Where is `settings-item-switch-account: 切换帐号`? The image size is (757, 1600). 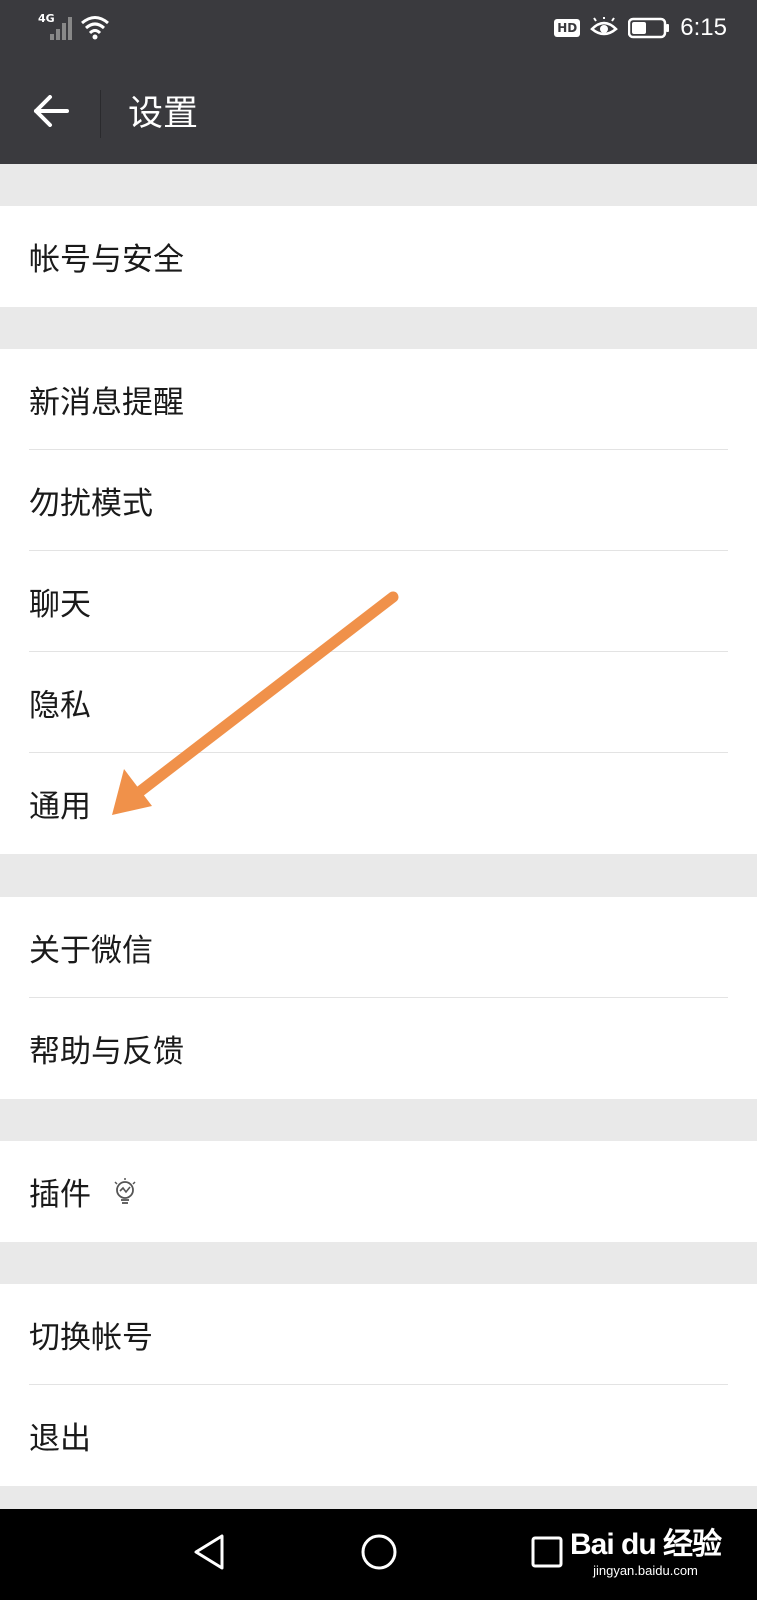 settings-item-switch-account: 切换帐号 is located at coordinates (378, 1334).